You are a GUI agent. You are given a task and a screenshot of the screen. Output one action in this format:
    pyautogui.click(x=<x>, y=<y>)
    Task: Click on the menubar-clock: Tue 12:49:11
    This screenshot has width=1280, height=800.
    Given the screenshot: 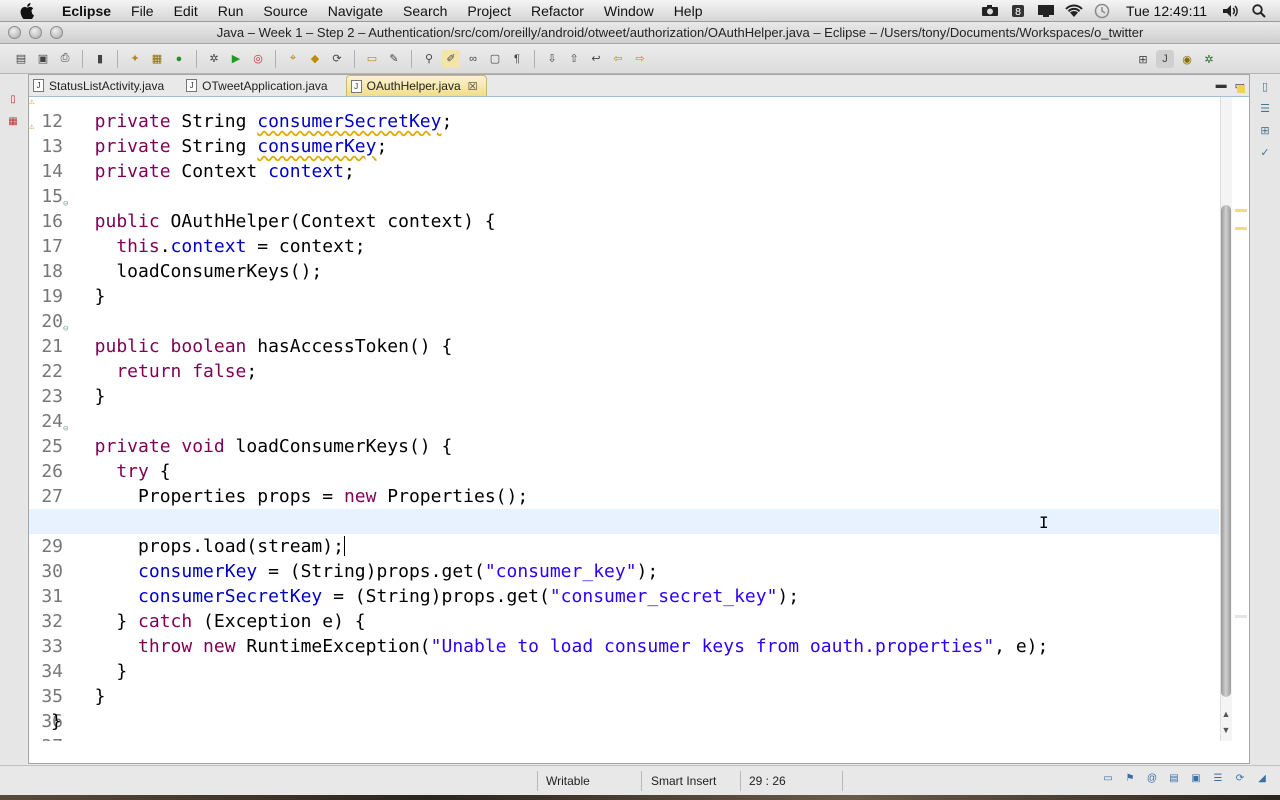 What is the action you would take?
    pyautogui.click(x=1166, y=11)
    